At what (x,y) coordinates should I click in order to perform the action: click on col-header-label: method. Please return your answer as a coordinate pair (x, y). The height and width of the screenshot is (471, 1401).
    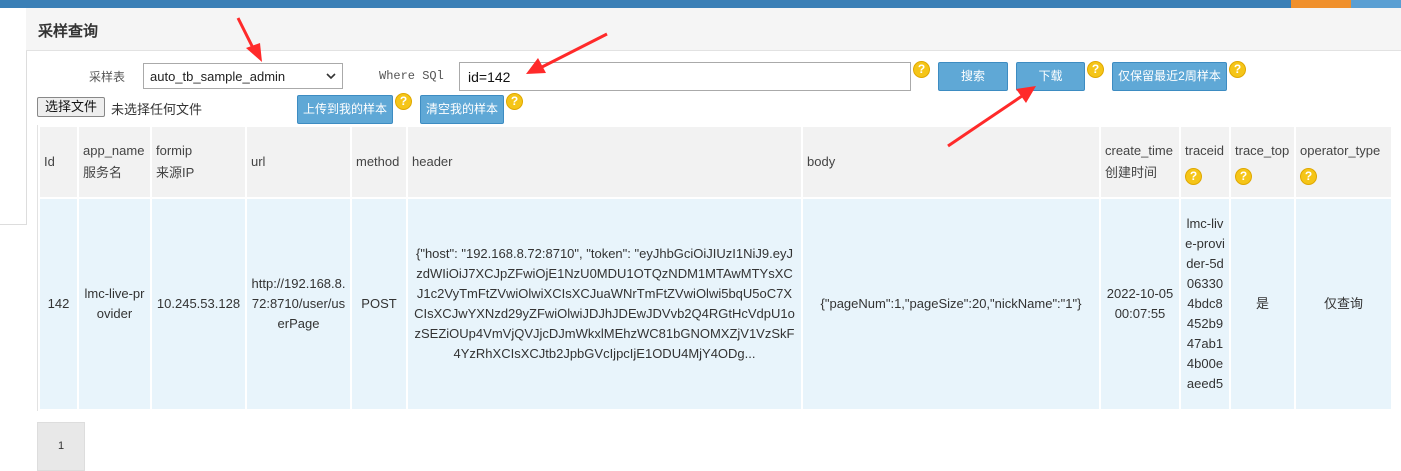
    Looking at the image, I should click on (378, 161).